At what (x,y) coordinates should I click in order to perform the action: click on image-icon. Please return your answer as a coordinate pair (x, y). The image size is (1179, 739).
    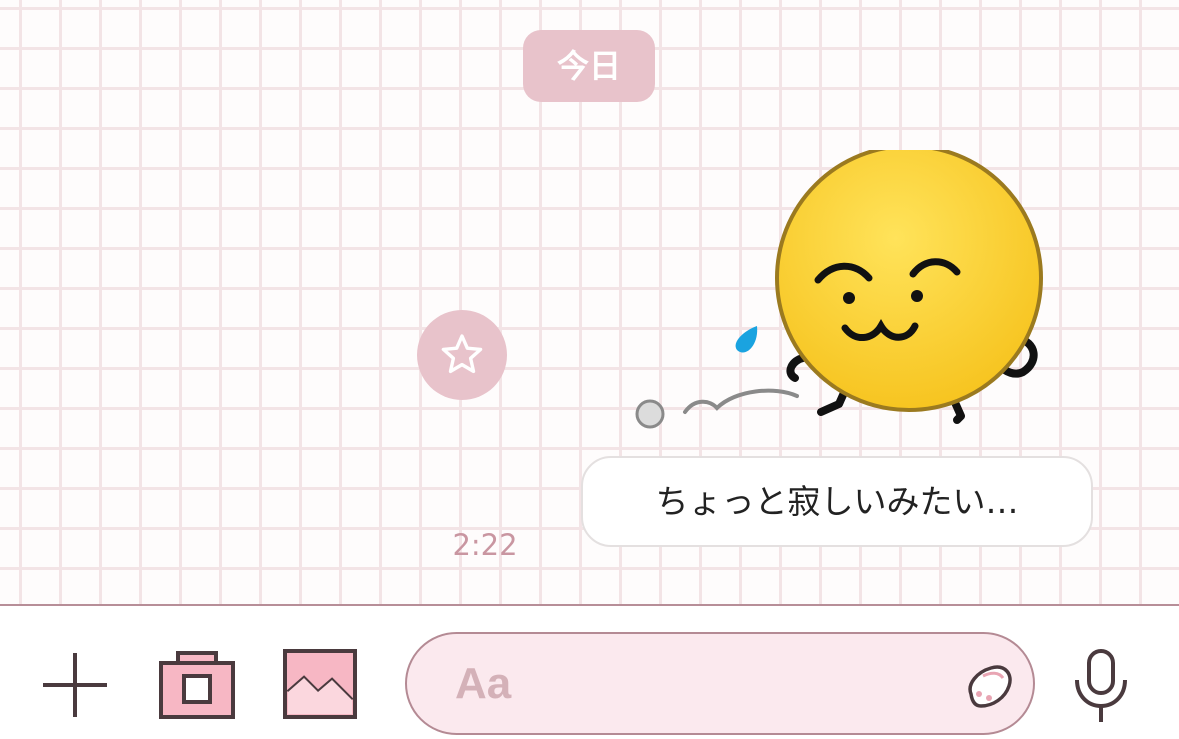
    Looking at the image, I should click on (320, 684).